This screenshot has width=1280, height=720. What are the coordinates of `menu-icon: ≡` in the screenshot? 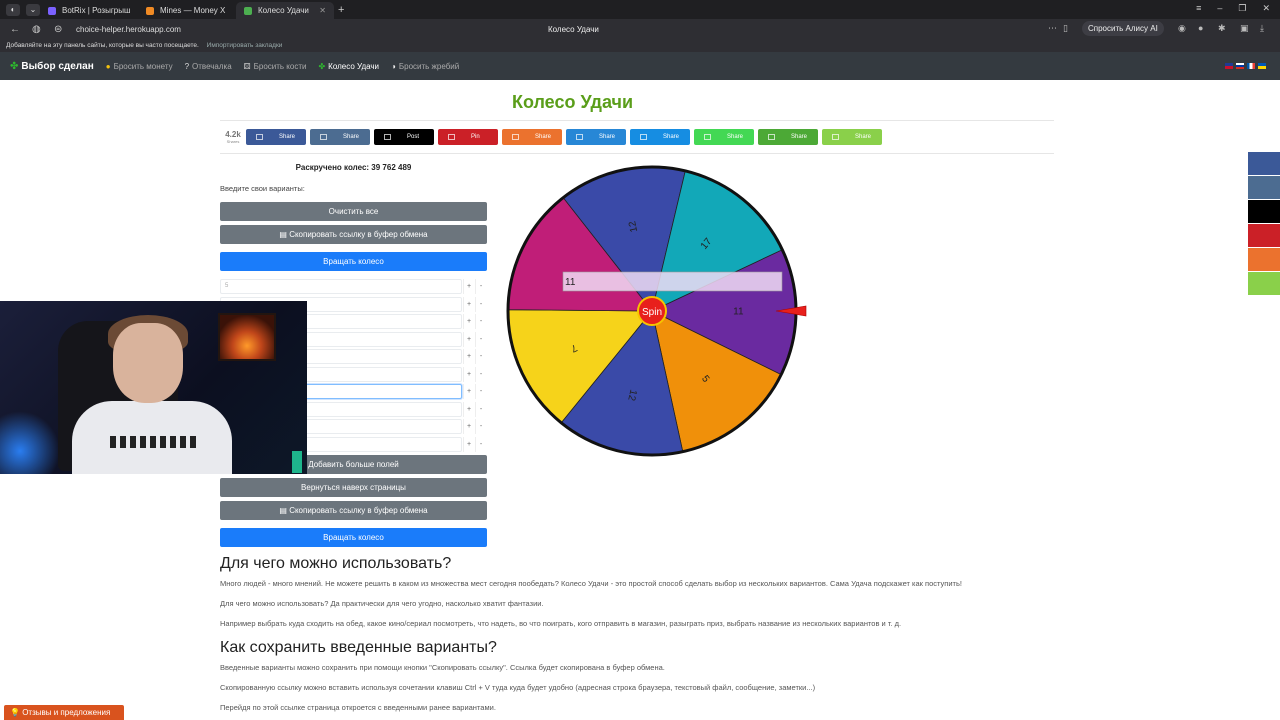 It's located at (1198, 8).